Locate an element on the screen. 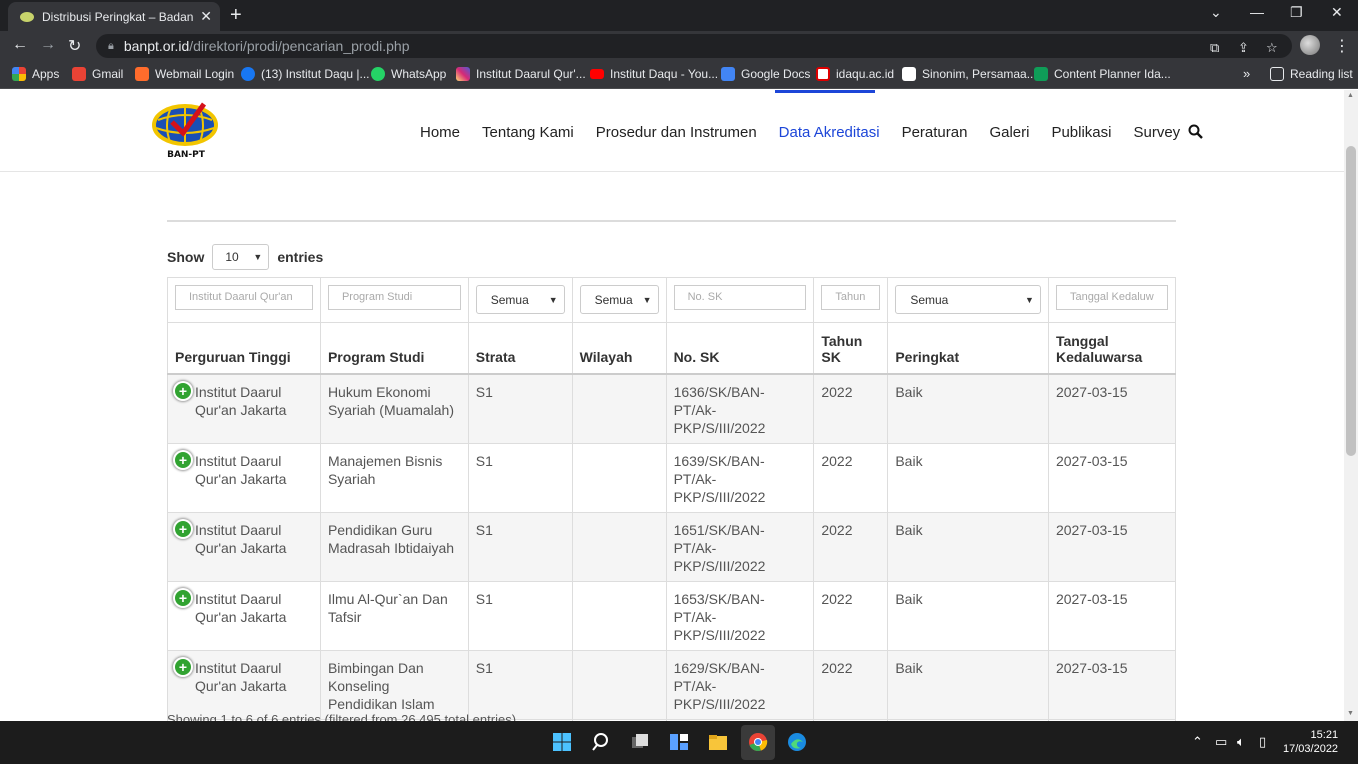 This screenshot has height=764, width=1358. bookmark-whatsapp: WhatsApp is located at coordinates (408, 74).